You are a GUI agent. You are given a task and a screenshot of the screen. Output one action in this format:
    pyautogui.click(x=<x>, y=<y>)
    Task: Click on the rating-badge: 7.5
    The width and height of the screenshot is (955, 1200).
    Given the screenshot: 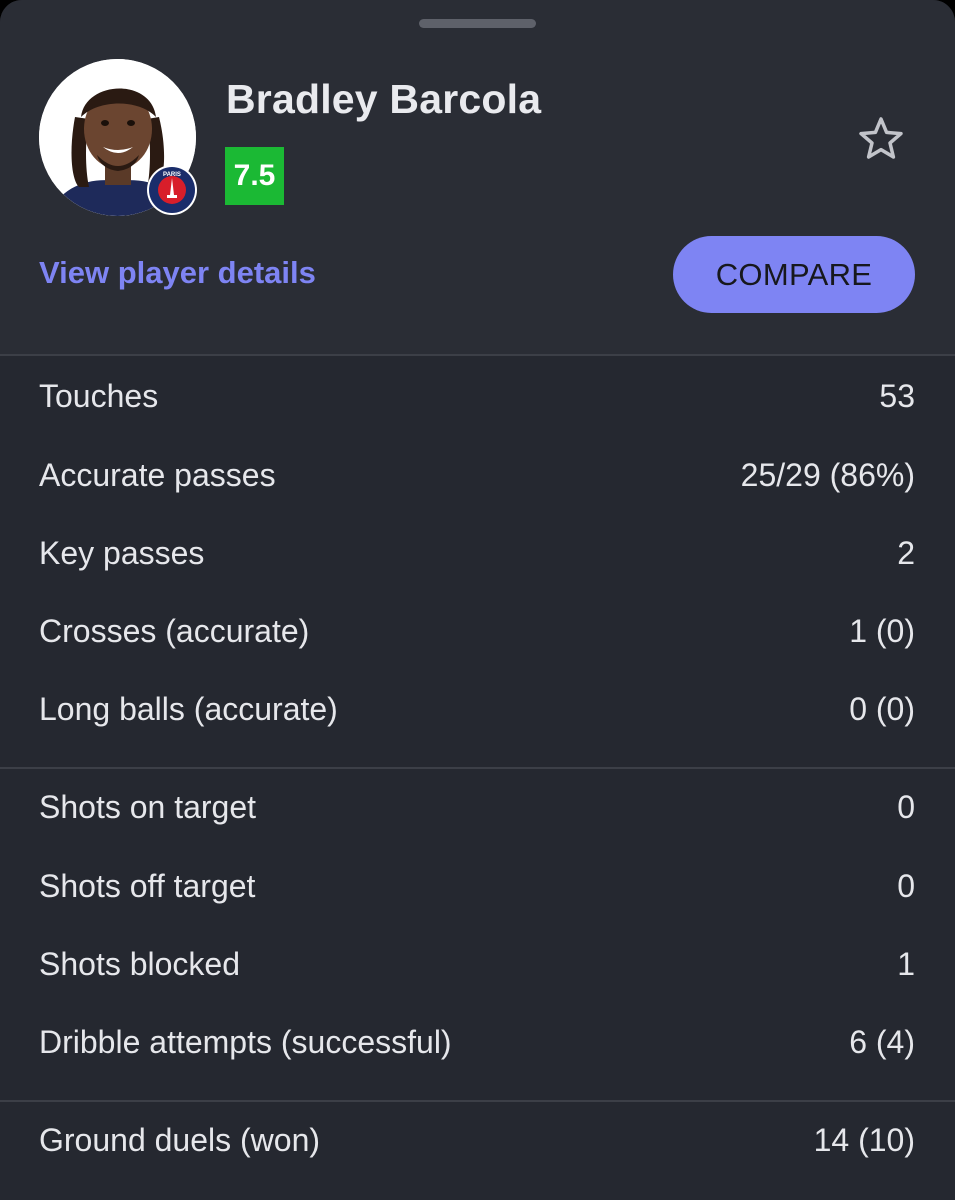 What is the action you would take?
    pyautogui.click(x=254, y=176)
    